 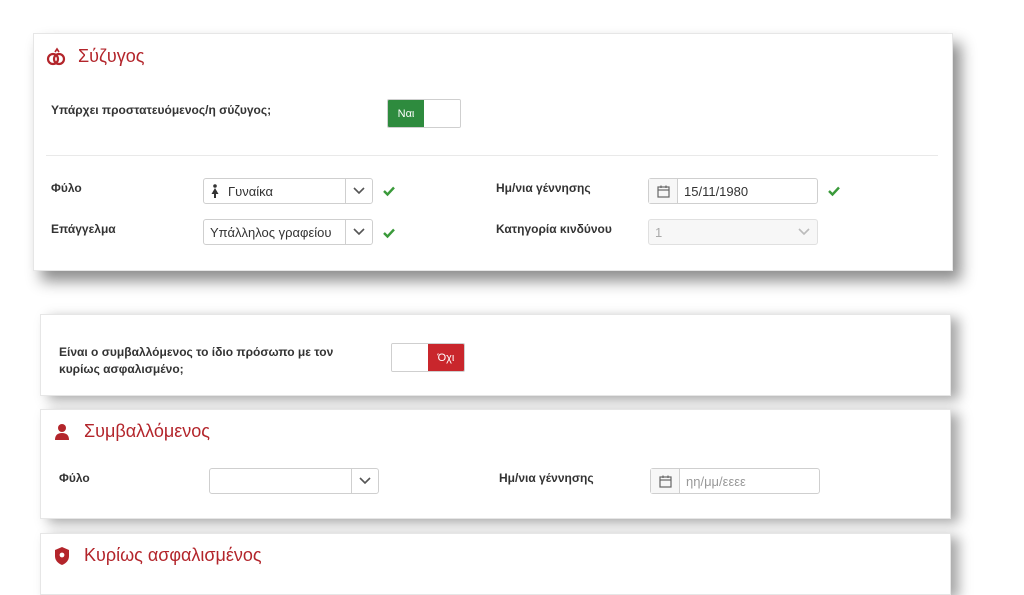 What do you see at coordinates (294, 481) in the screenshot?
I see `contracting-gender-select` at bounding box center [294, 481].